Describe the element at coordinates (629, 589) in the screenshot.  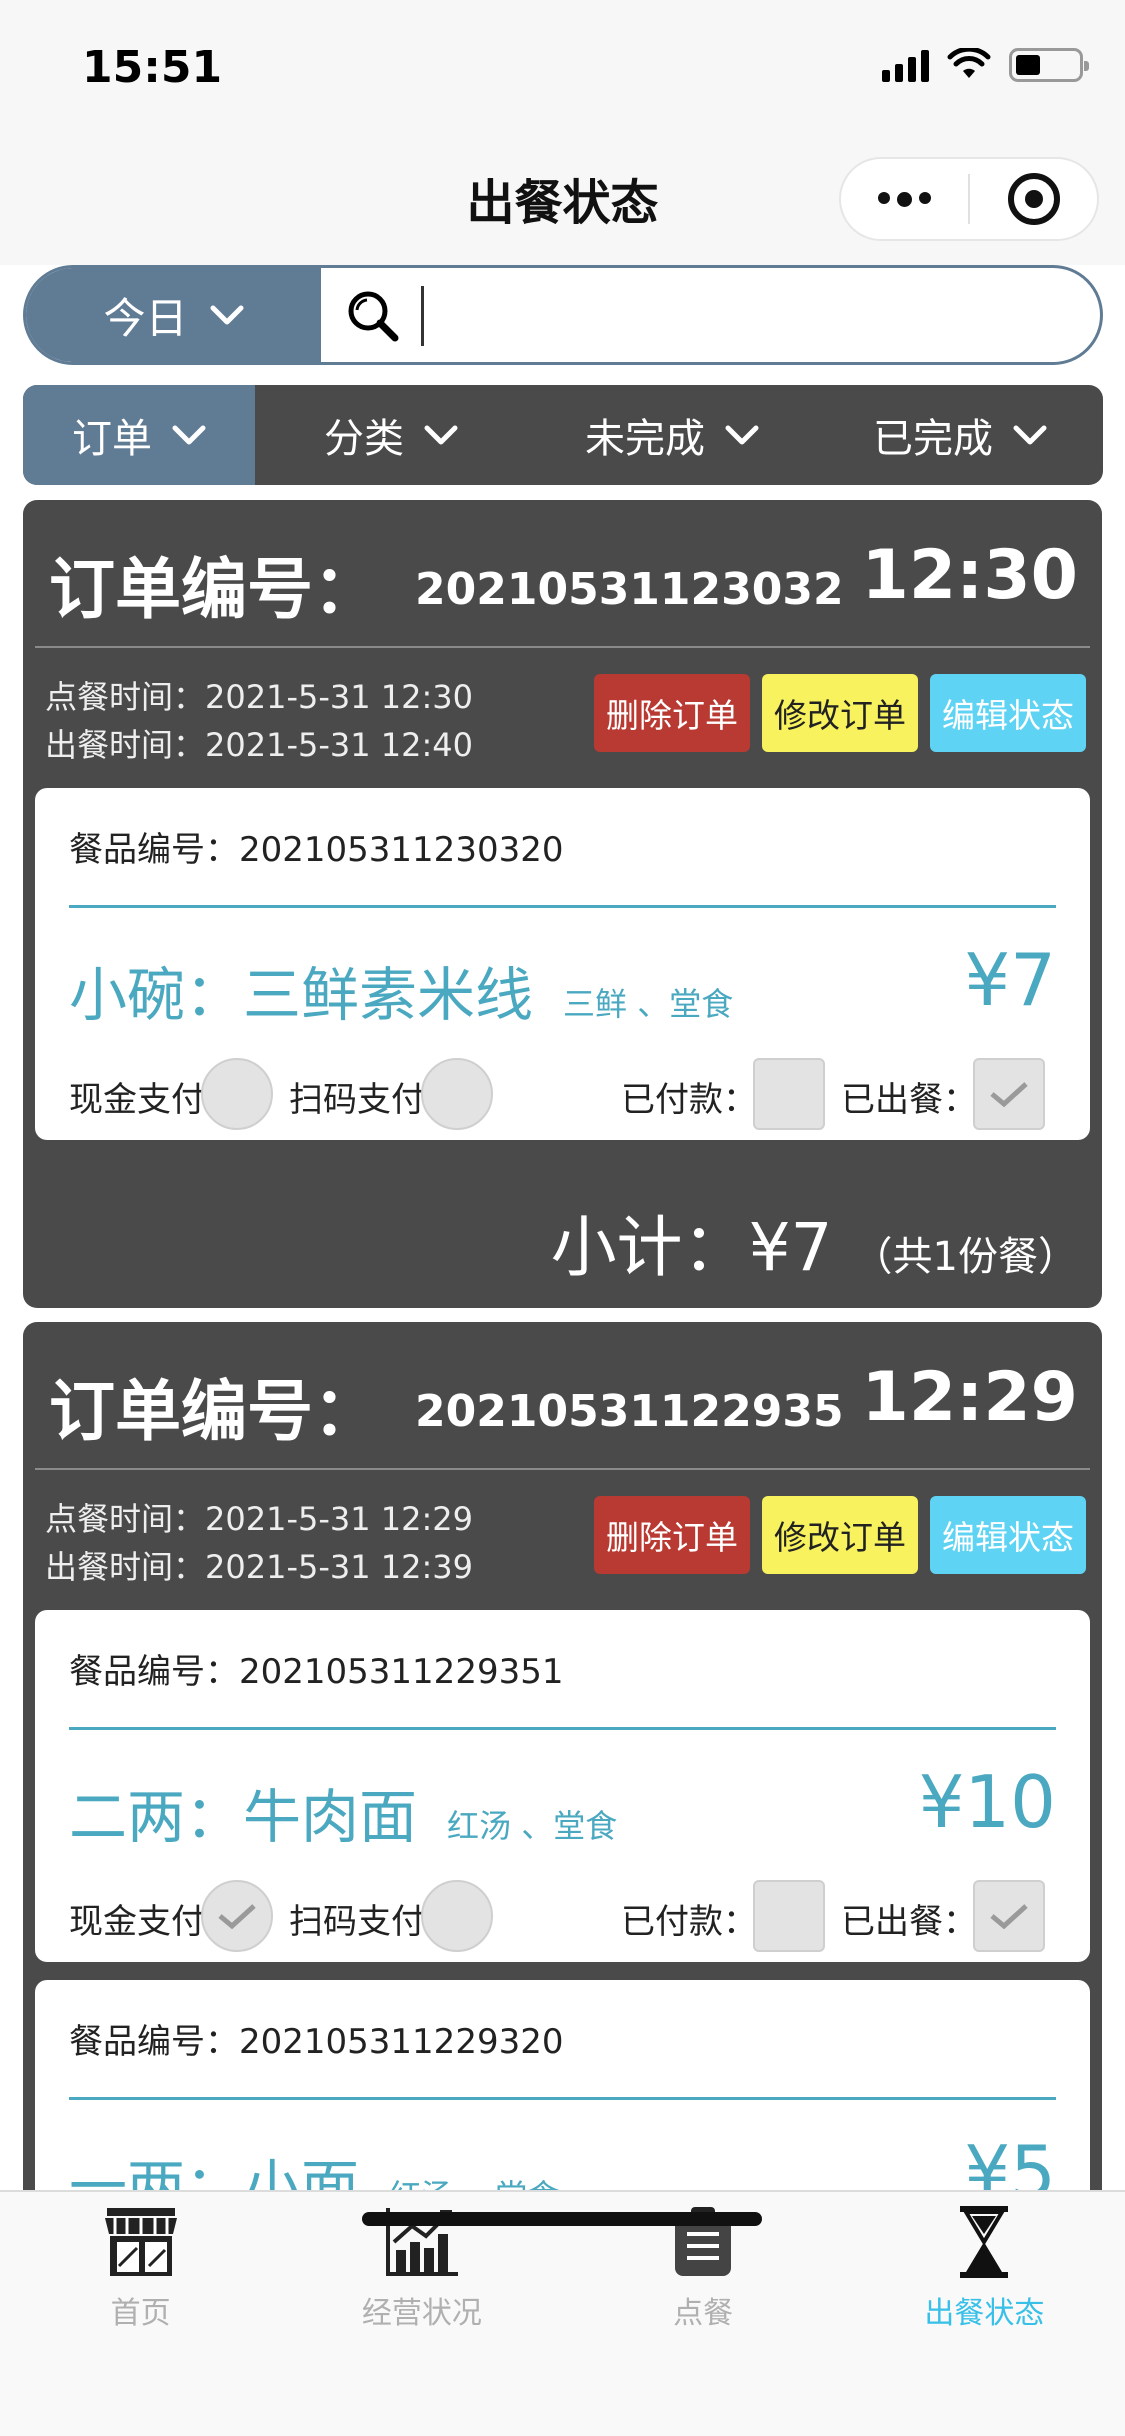
I see `order-number: 20210531123032` at that location.